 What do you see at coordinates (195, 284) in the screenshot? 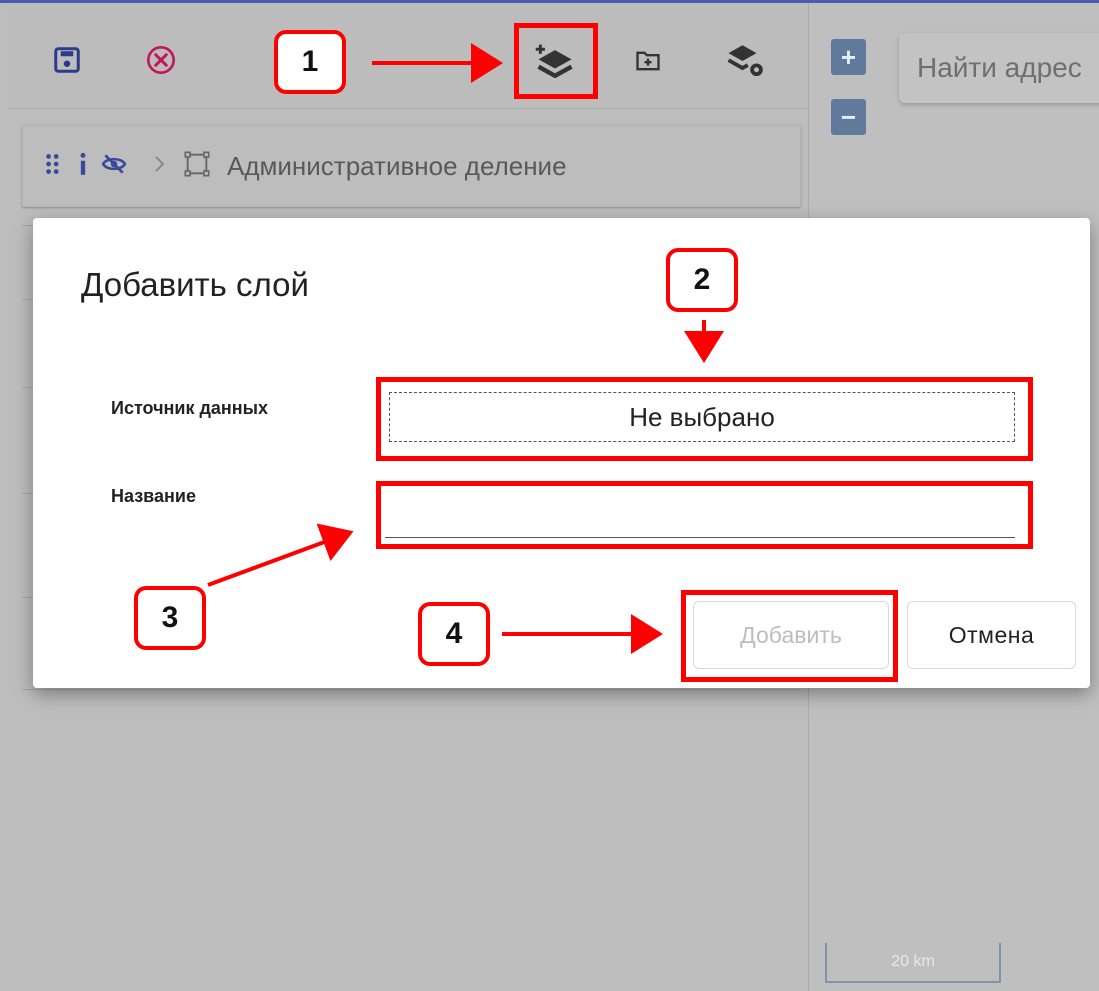
I see `dialog-title: Добавить слой` at bounding box center [195, 284].